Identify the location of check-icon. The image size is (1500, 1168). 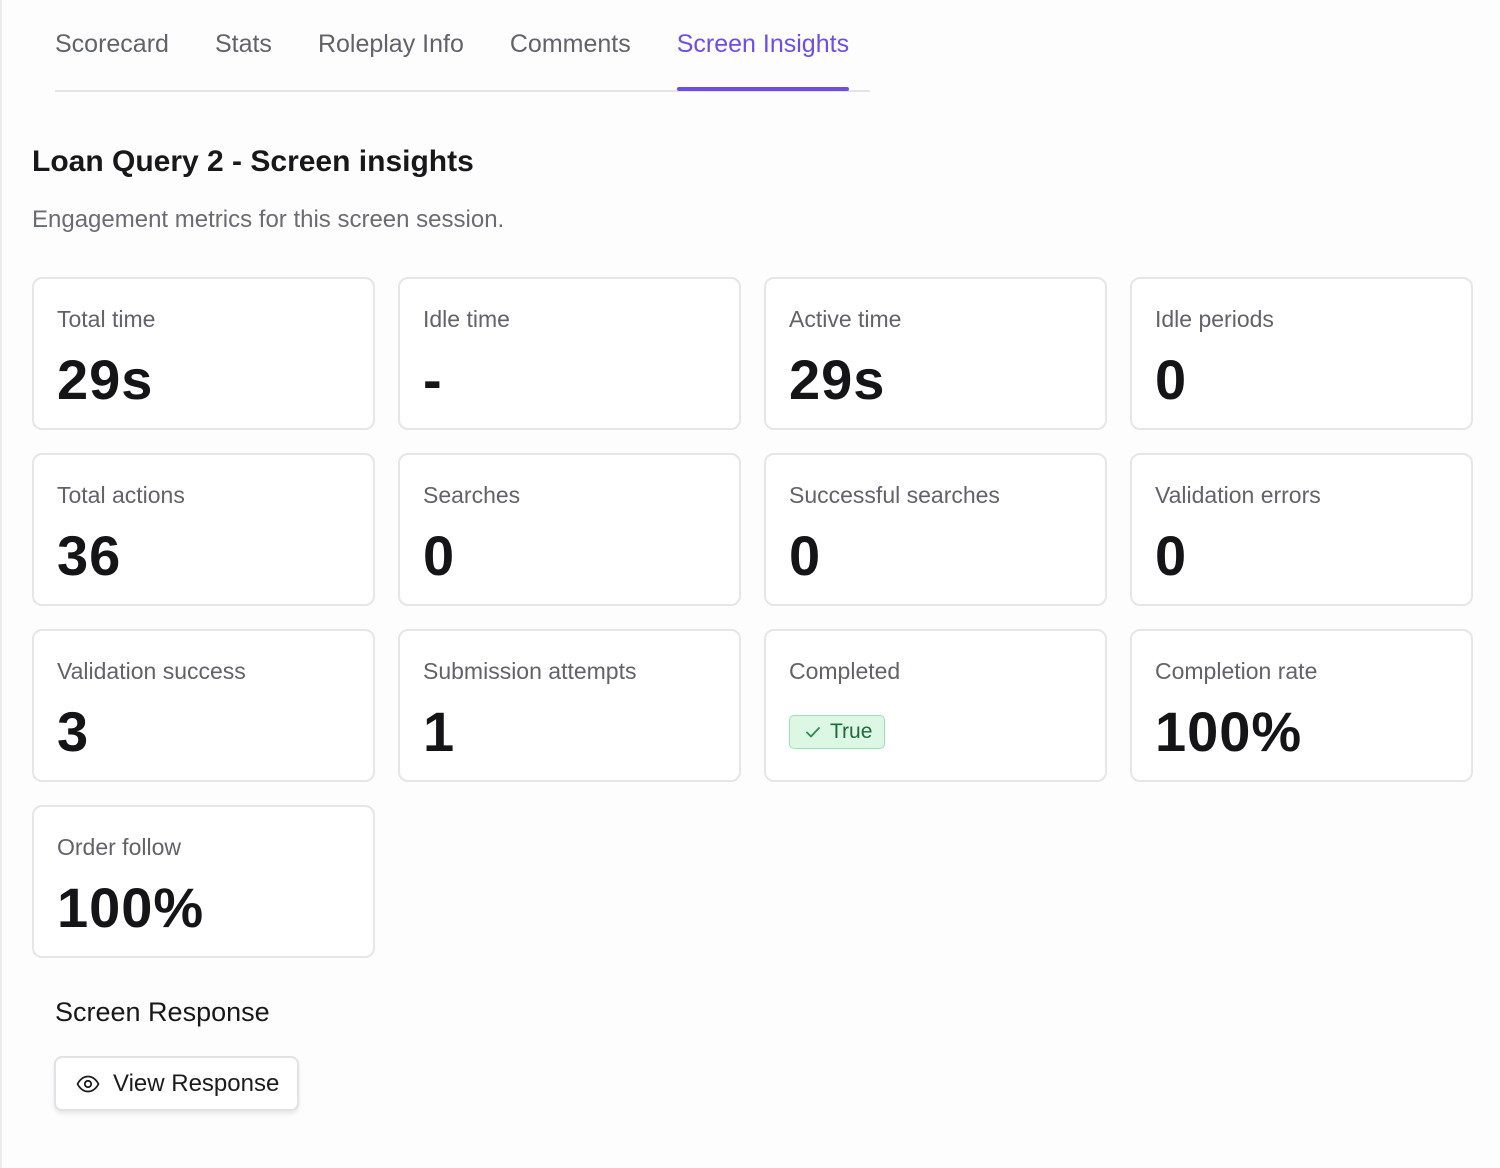
(813, 732).